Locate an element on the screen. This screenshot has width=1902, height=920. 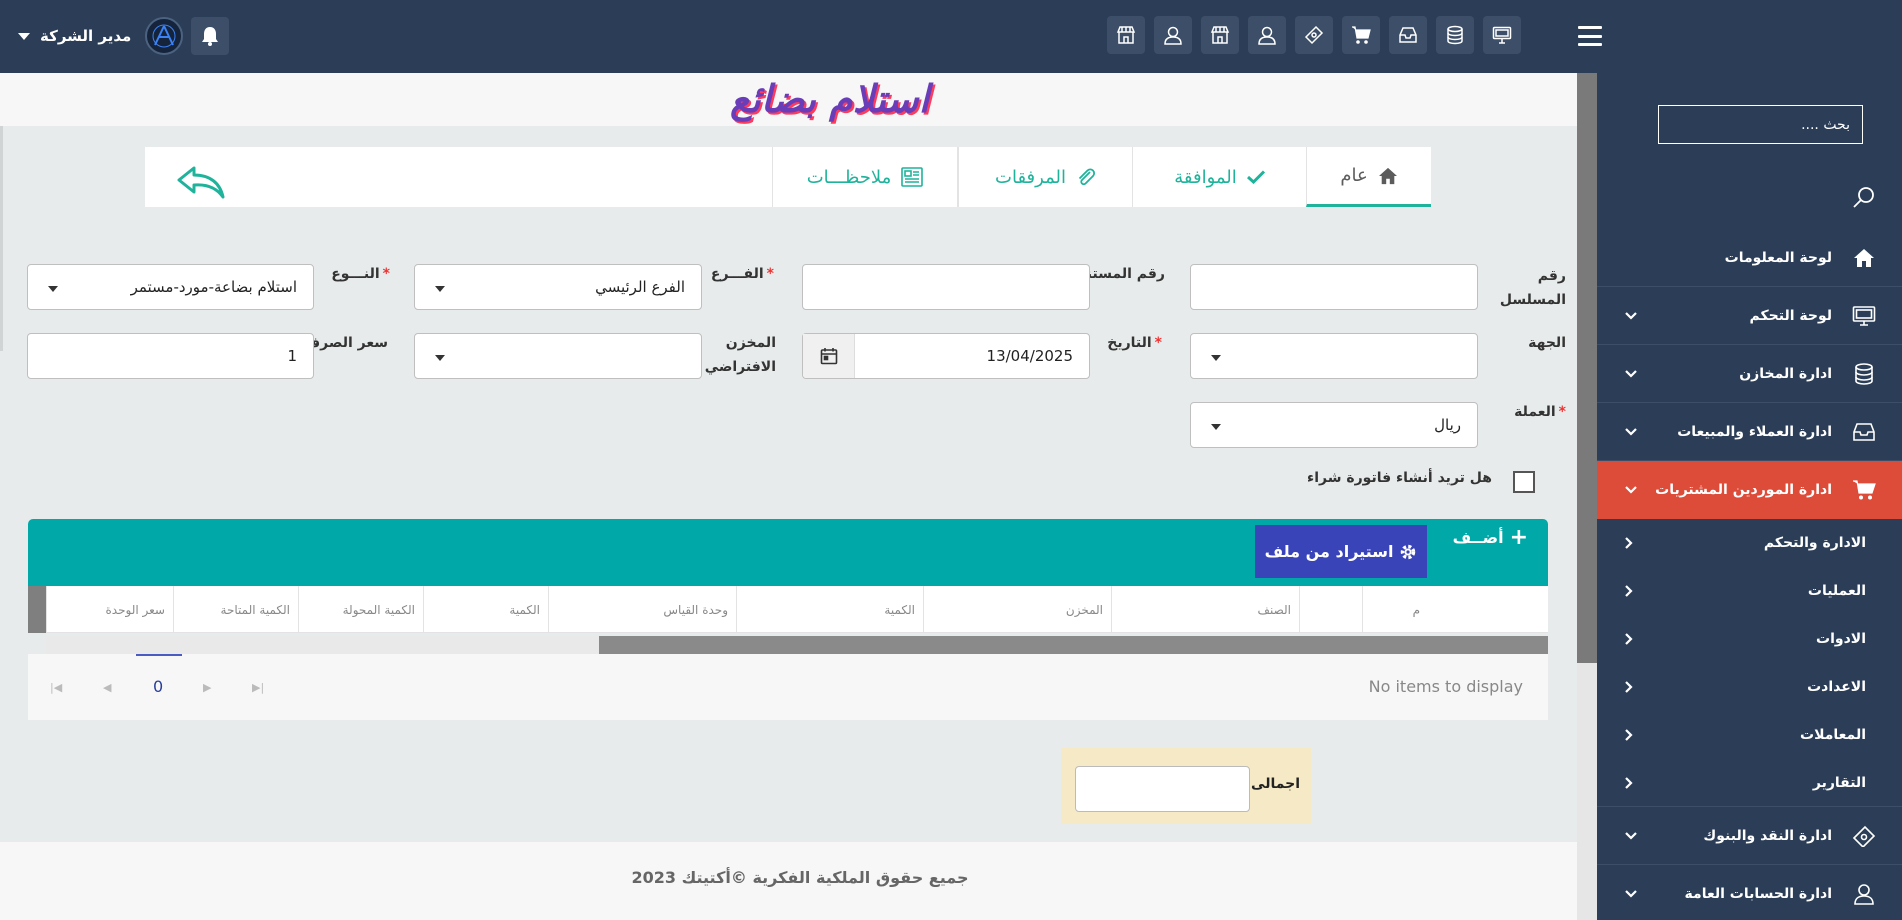
cart-icon is located at coordinates (1361, 35).